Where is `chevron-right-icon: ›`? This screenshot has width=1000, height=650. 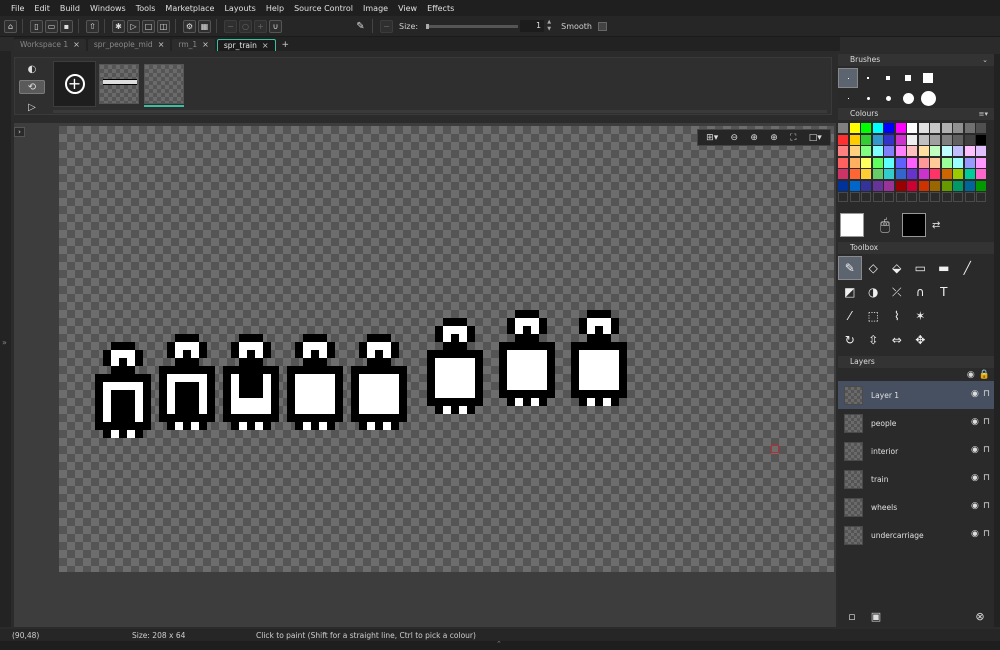
chevron-right-icon: › is located at coordinates (19, 132).